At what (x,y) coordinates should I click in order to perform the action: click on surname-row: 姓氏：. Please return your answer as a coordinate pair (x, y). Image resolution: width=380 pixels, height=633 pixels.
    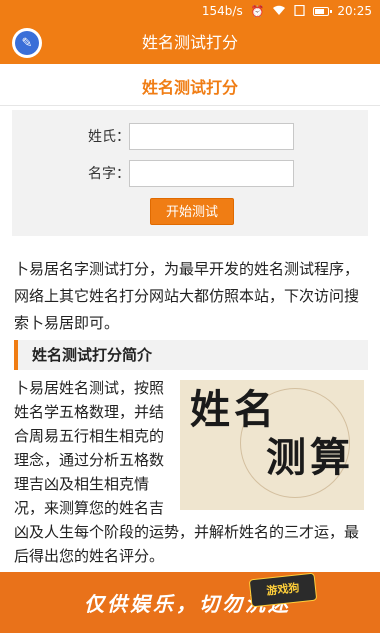
    Looking at the image, I should click on (190, 137).